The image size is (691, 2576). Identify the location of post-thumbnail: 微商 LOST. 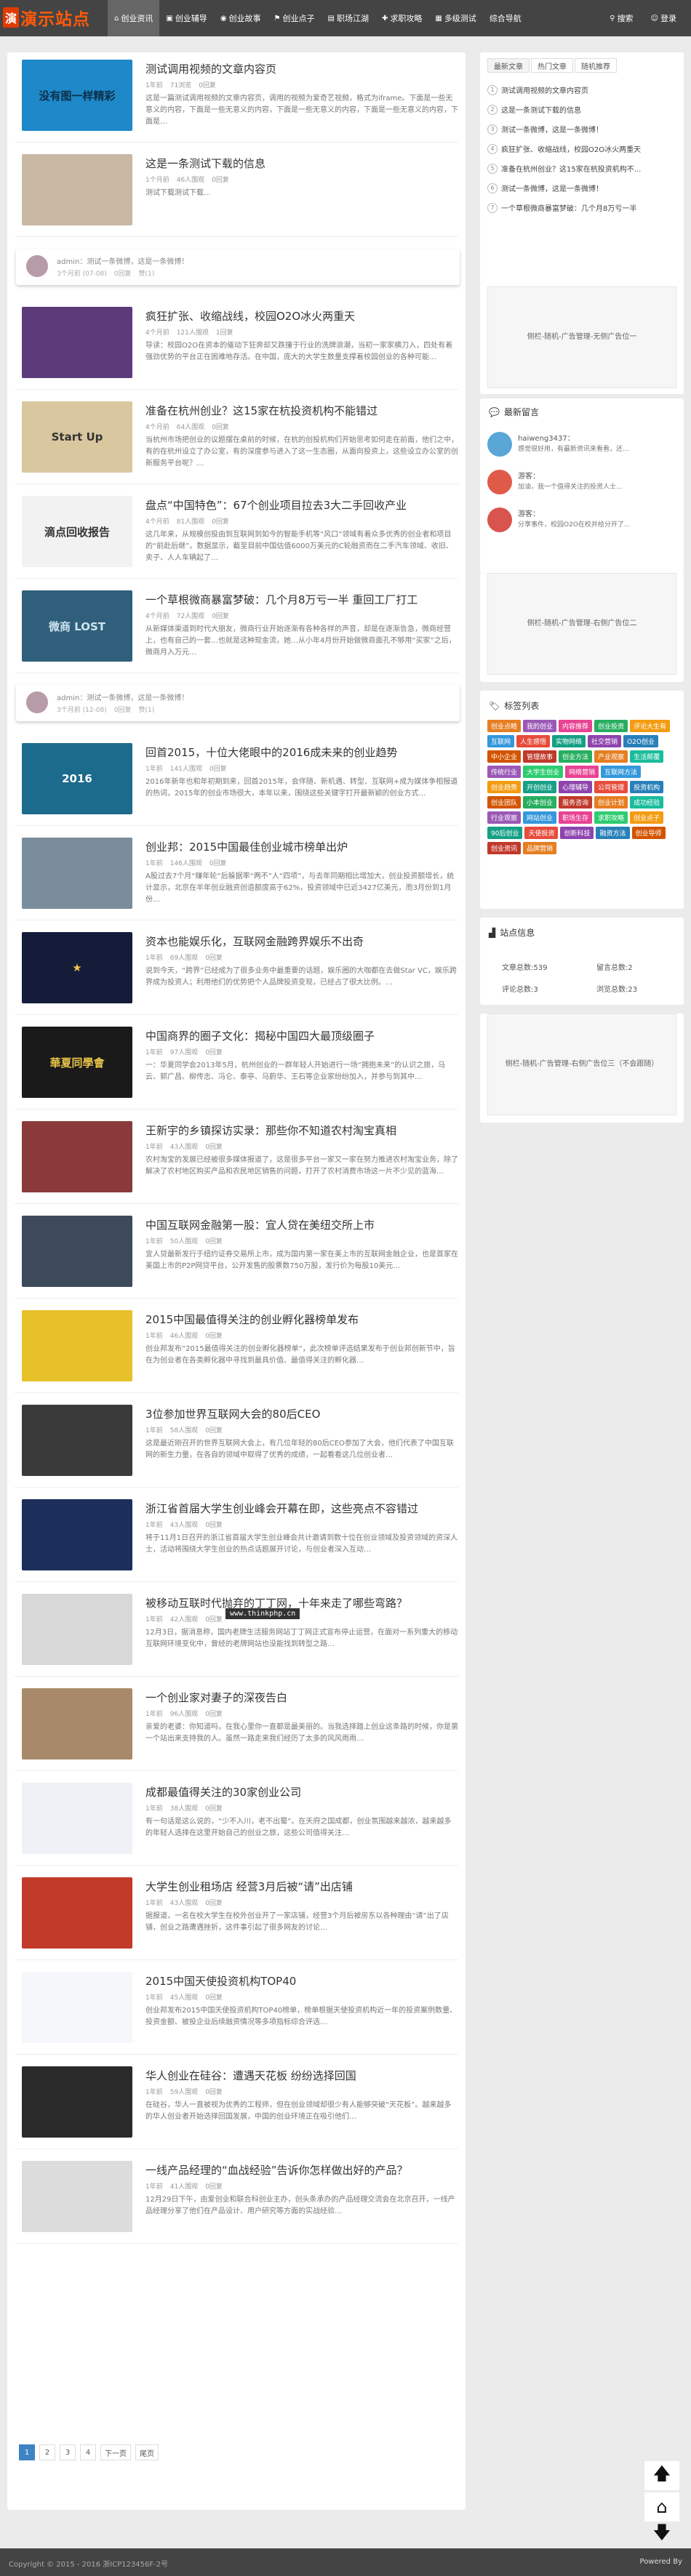
(77, 626).